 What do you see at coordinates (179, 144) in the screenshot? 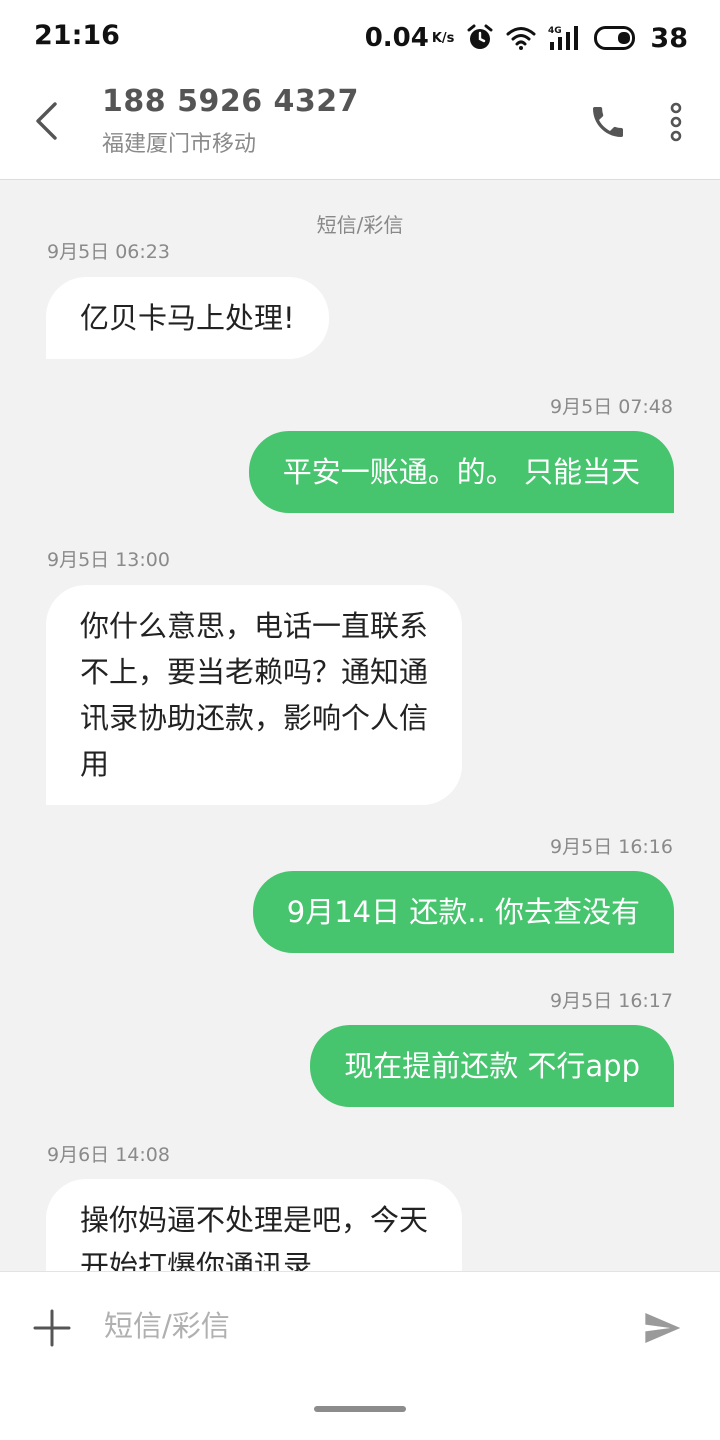
I see `contact-location: 福建厦门市移动` at bounding box center [179, 144].